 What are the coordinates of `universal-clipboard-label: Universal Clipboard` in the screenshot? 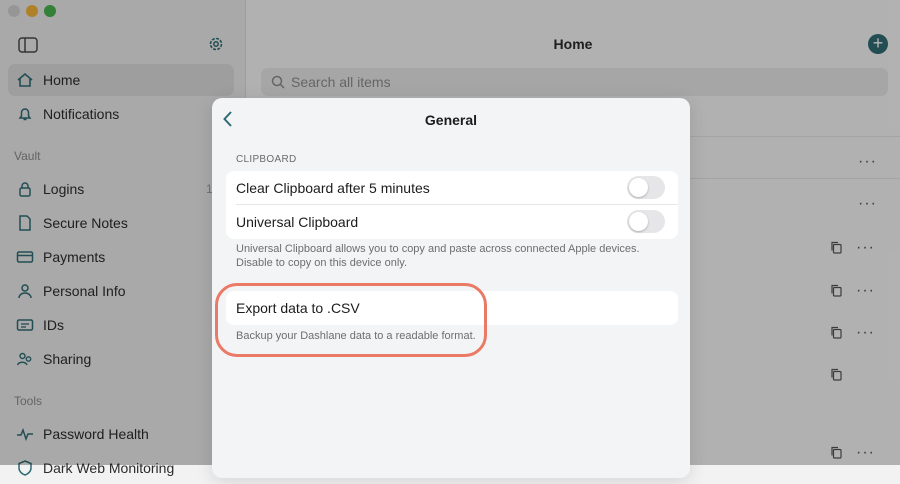 It's located at (297, 222).